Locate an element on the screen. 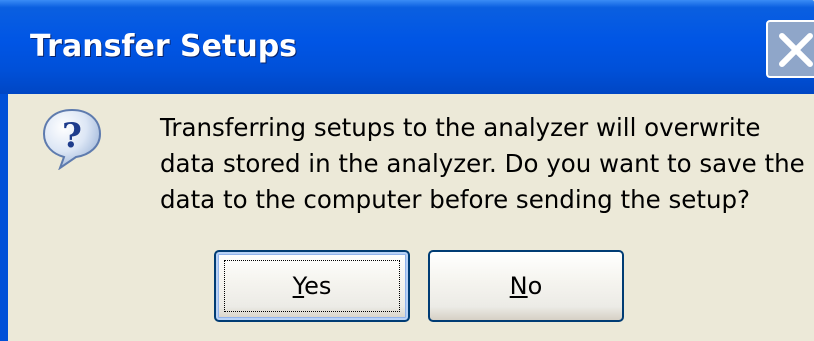 This screenshot has width=814, height=341. window-frame-left is located at coordinates (4, 217).